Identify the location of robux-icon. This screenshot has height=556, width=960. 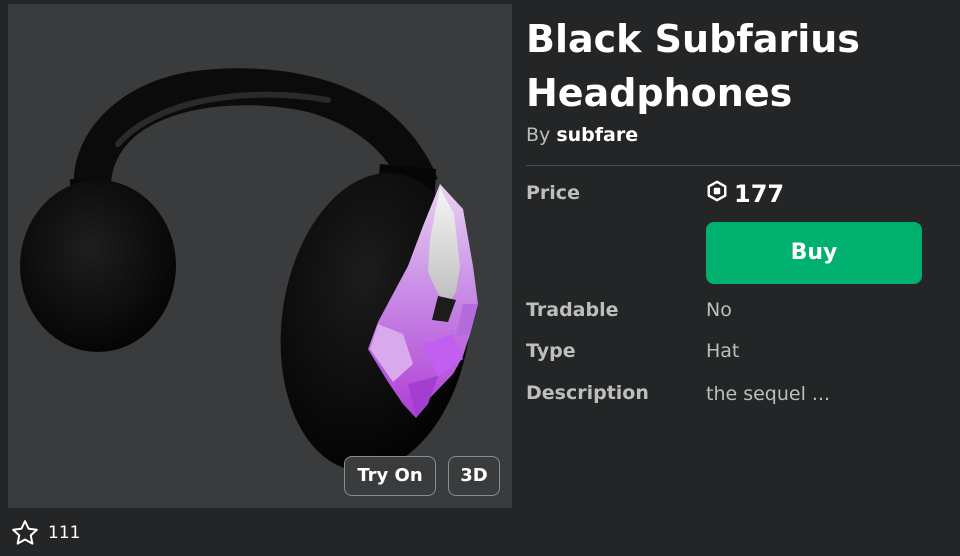
(717, 194).